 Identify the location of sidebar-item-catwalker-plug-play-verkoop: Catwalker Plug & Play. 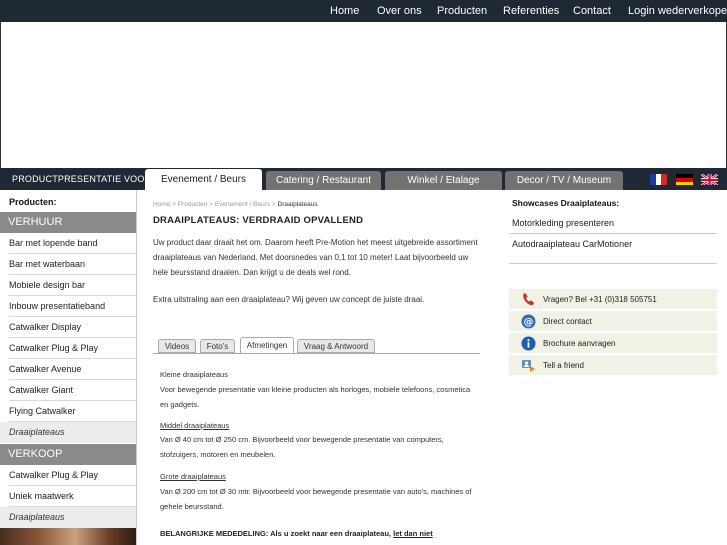
(72, 475).